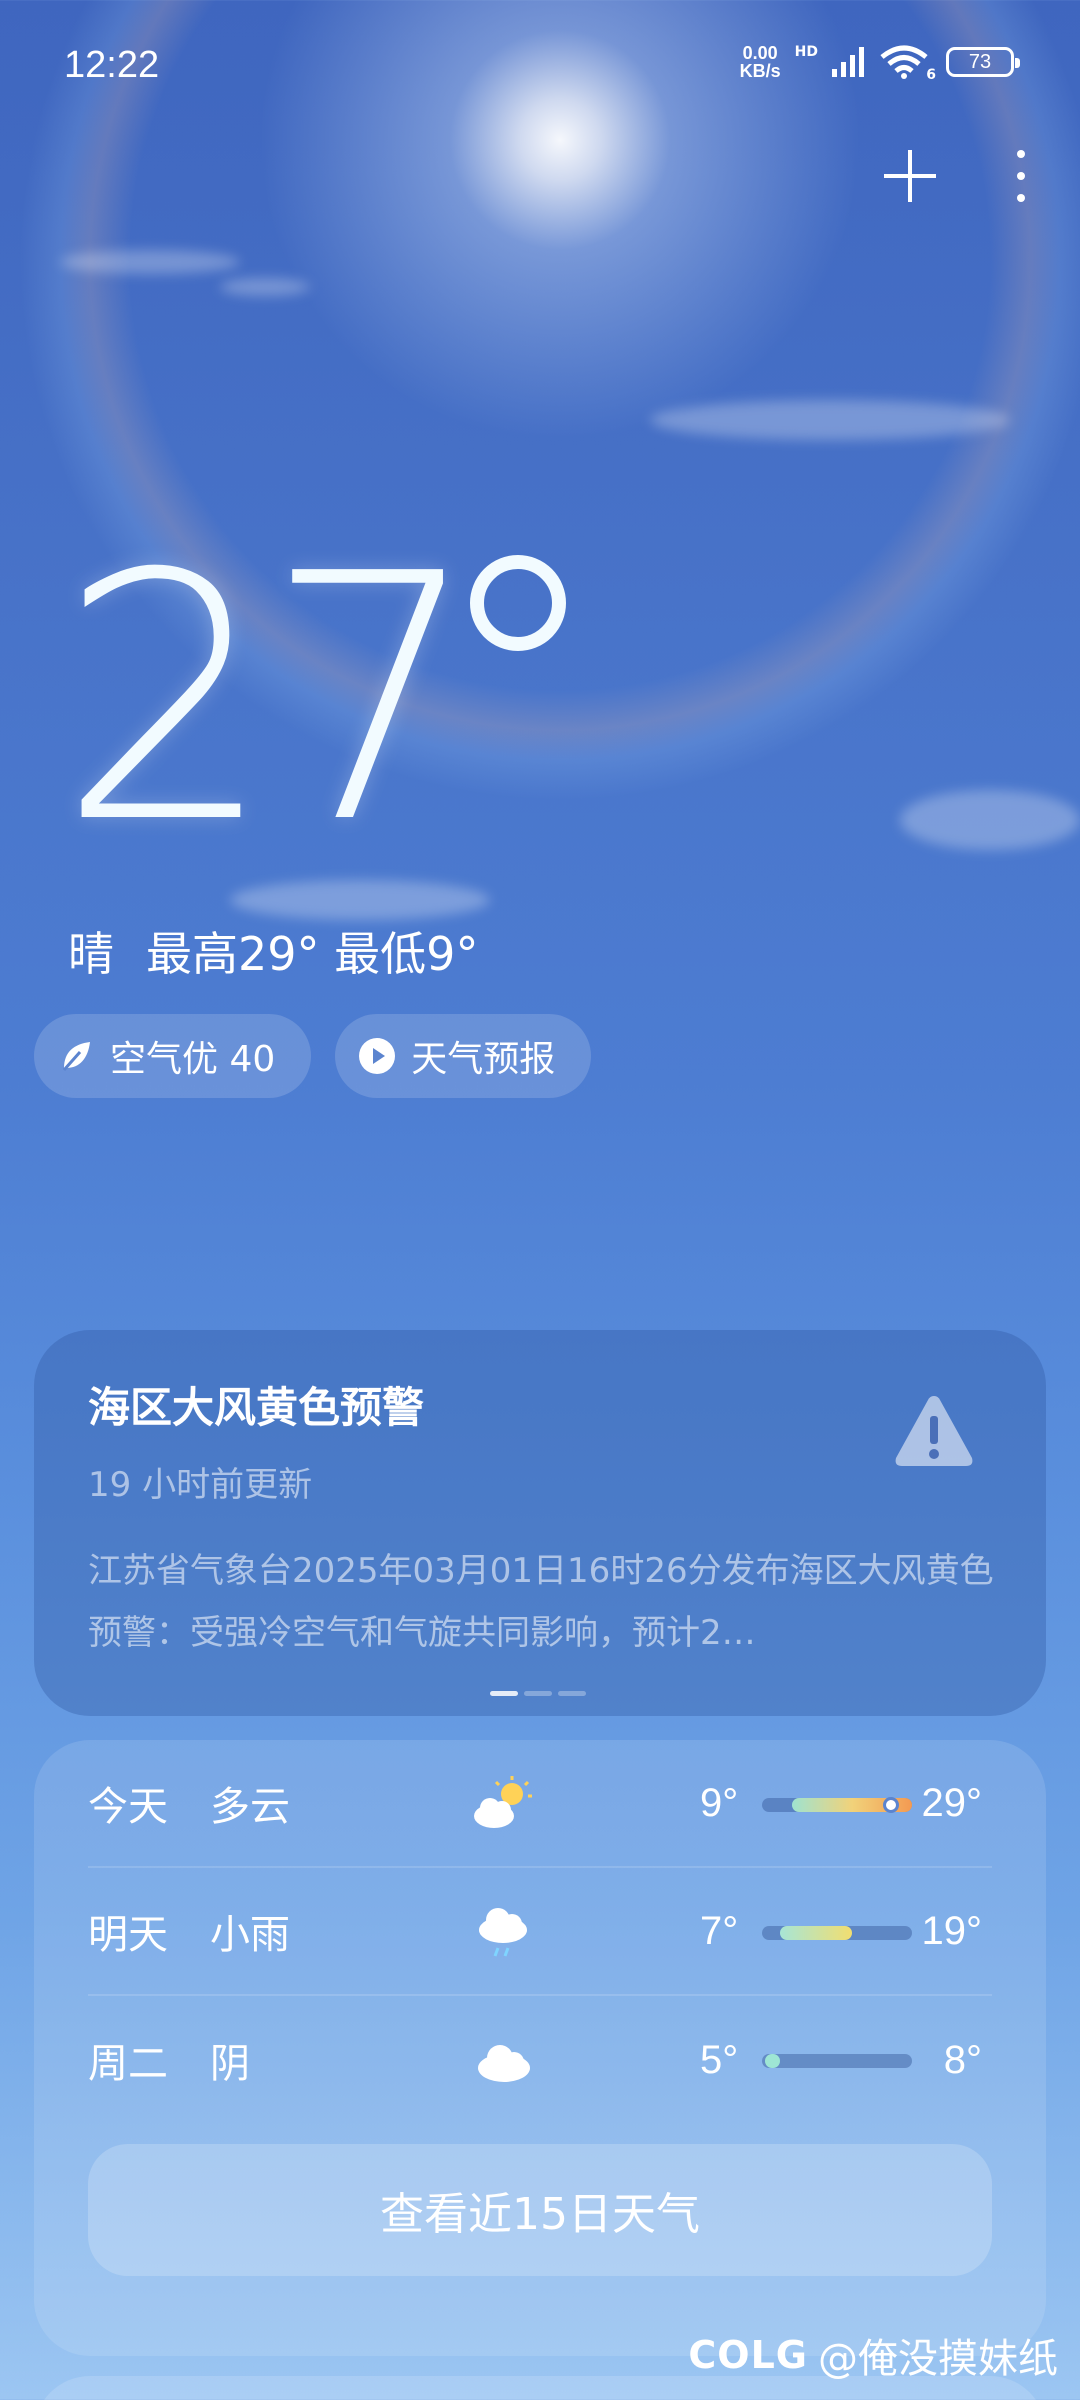  Describe the element at coordinates (504, 2063) in the screenshot. I see `overcast-icon` at that location.